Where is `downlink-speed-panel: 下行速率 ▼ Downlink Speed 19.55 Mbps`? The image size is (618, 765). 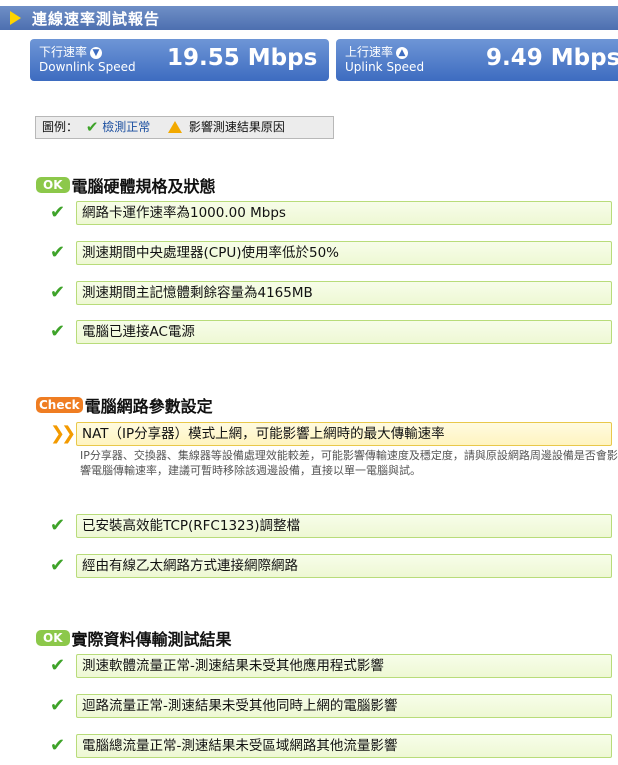 downlink-speed-panel: 下行速率 ▼ Downlink Speed 19.55 Mbps is located at coordinates (179, 60).